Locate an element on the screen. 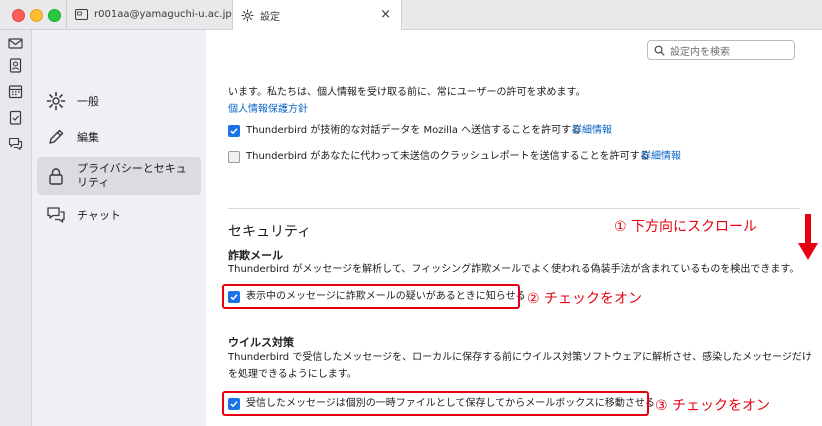 The width and height of the screenshot is (822, 426). window-zoom-button is located at coordinates (54, 15).